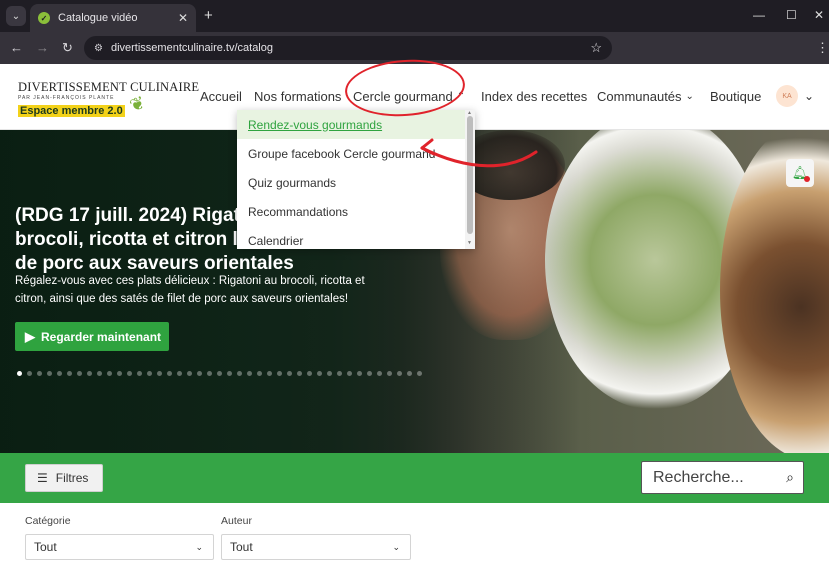 The width and height of the screenshot is (829, 571). What do you see at coordinates (759, 15) in the screenshot?
I see `minimize-button: —` at bounding box center [759, 15].